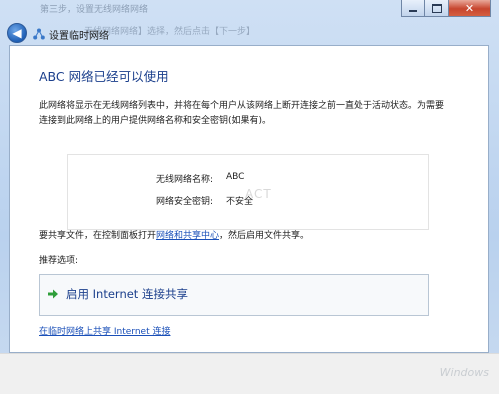 Image resolution: width=499 pixels, height=394 pixels. What do you see at coordinates (234, 295) in the screenshot?
I see `enable-ics-command-link: 启用 Internet 连接共享` at bounding box center [234, 295].